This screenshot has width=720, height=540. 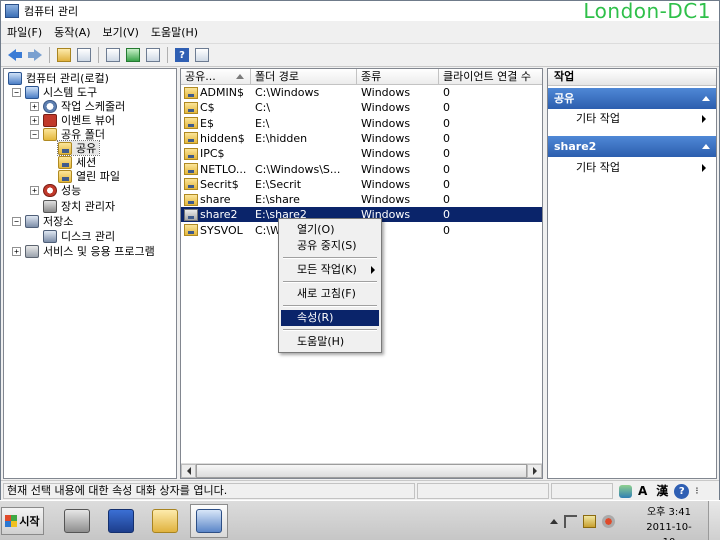 I want to click on table-row: Secrit$ E:\Secrit Windows 0, so click(x=361, y=184).